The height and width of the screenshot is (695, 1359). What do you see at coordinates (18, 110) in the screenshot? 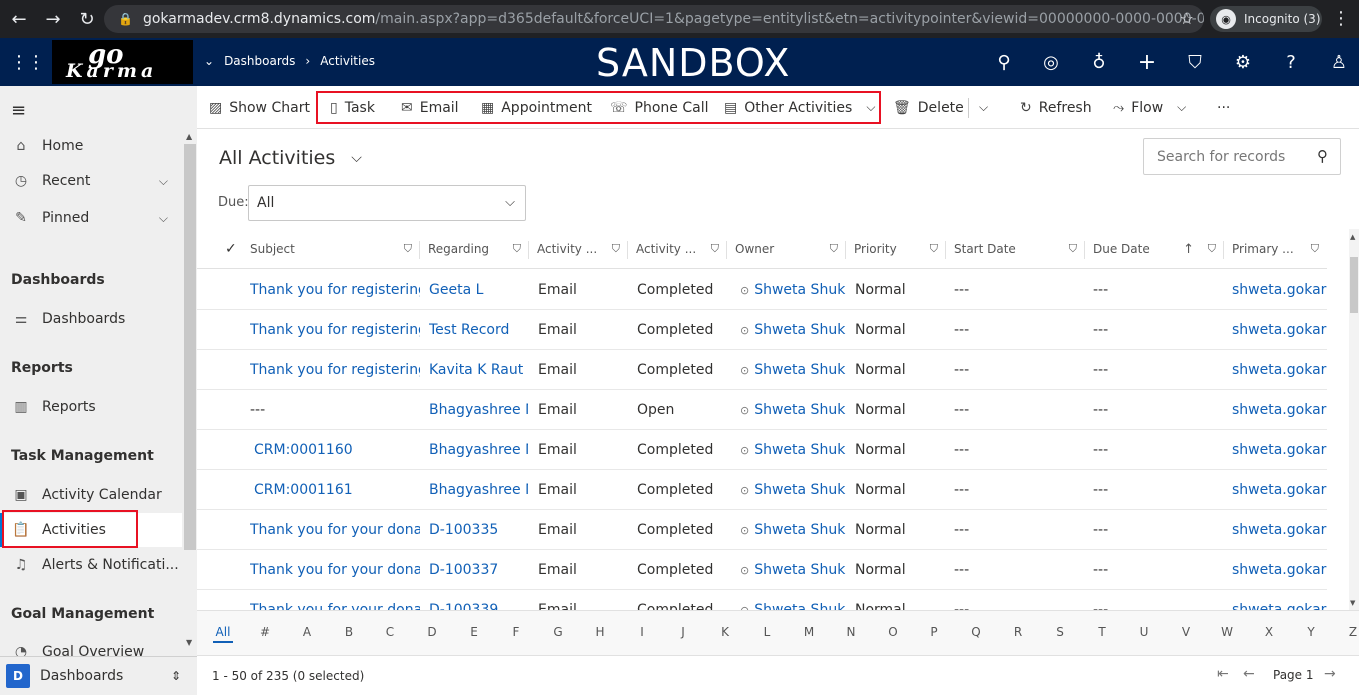
I see `hamburger-menu-icon: ≡` at bounding box center [18, 110].